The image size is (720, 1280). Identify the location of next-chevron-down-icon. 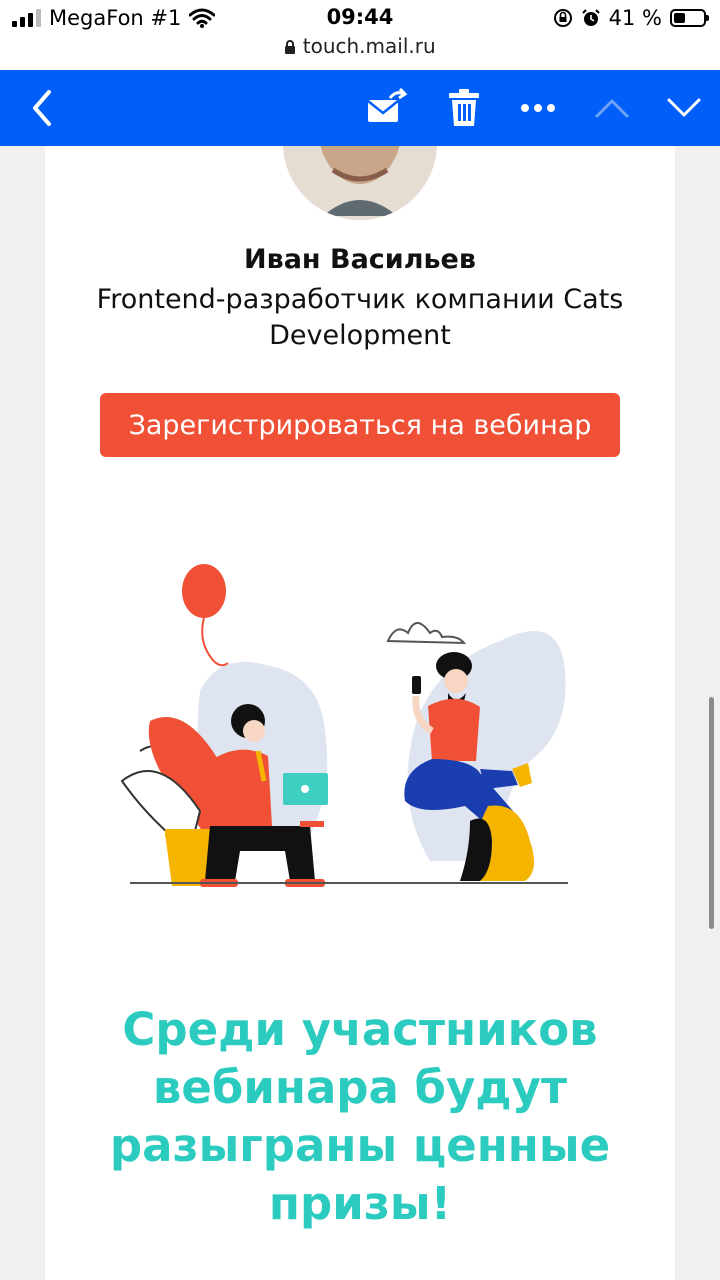
(684, 107).